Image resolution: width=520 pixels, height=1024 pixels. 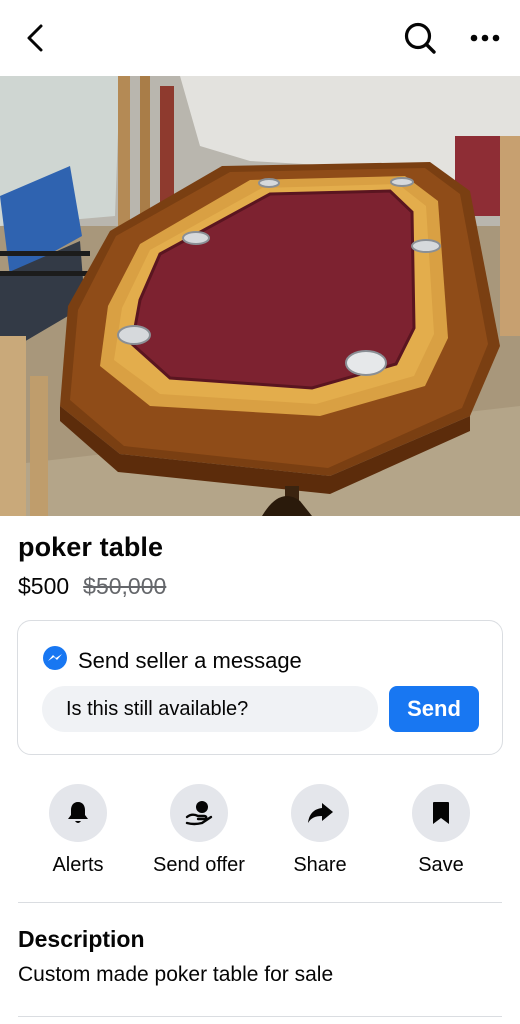 What do you see at coordinates (55, 661) in the screenshot?
I see `messenger-icon` at bounding box center [55, 661].